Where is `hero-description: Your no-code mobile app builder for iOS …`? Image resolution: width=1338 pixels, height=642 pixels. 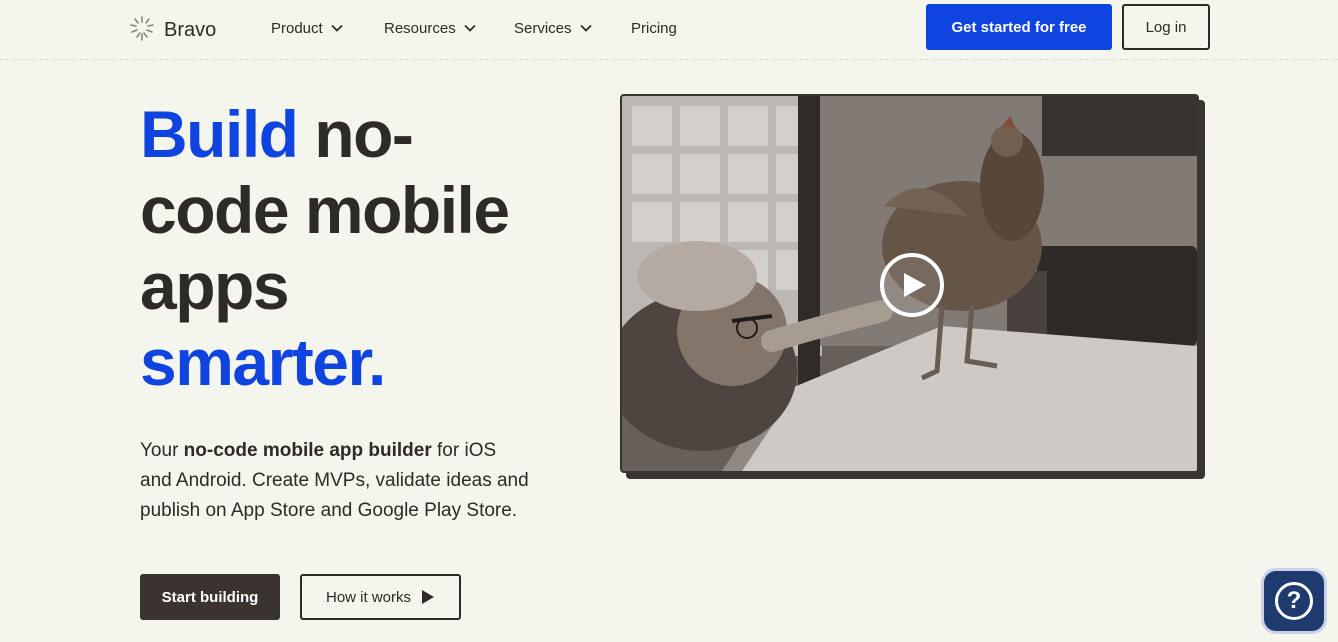
hero-description: Your no-code mobile app builder for iOS … is located at coordinates (335, 481).